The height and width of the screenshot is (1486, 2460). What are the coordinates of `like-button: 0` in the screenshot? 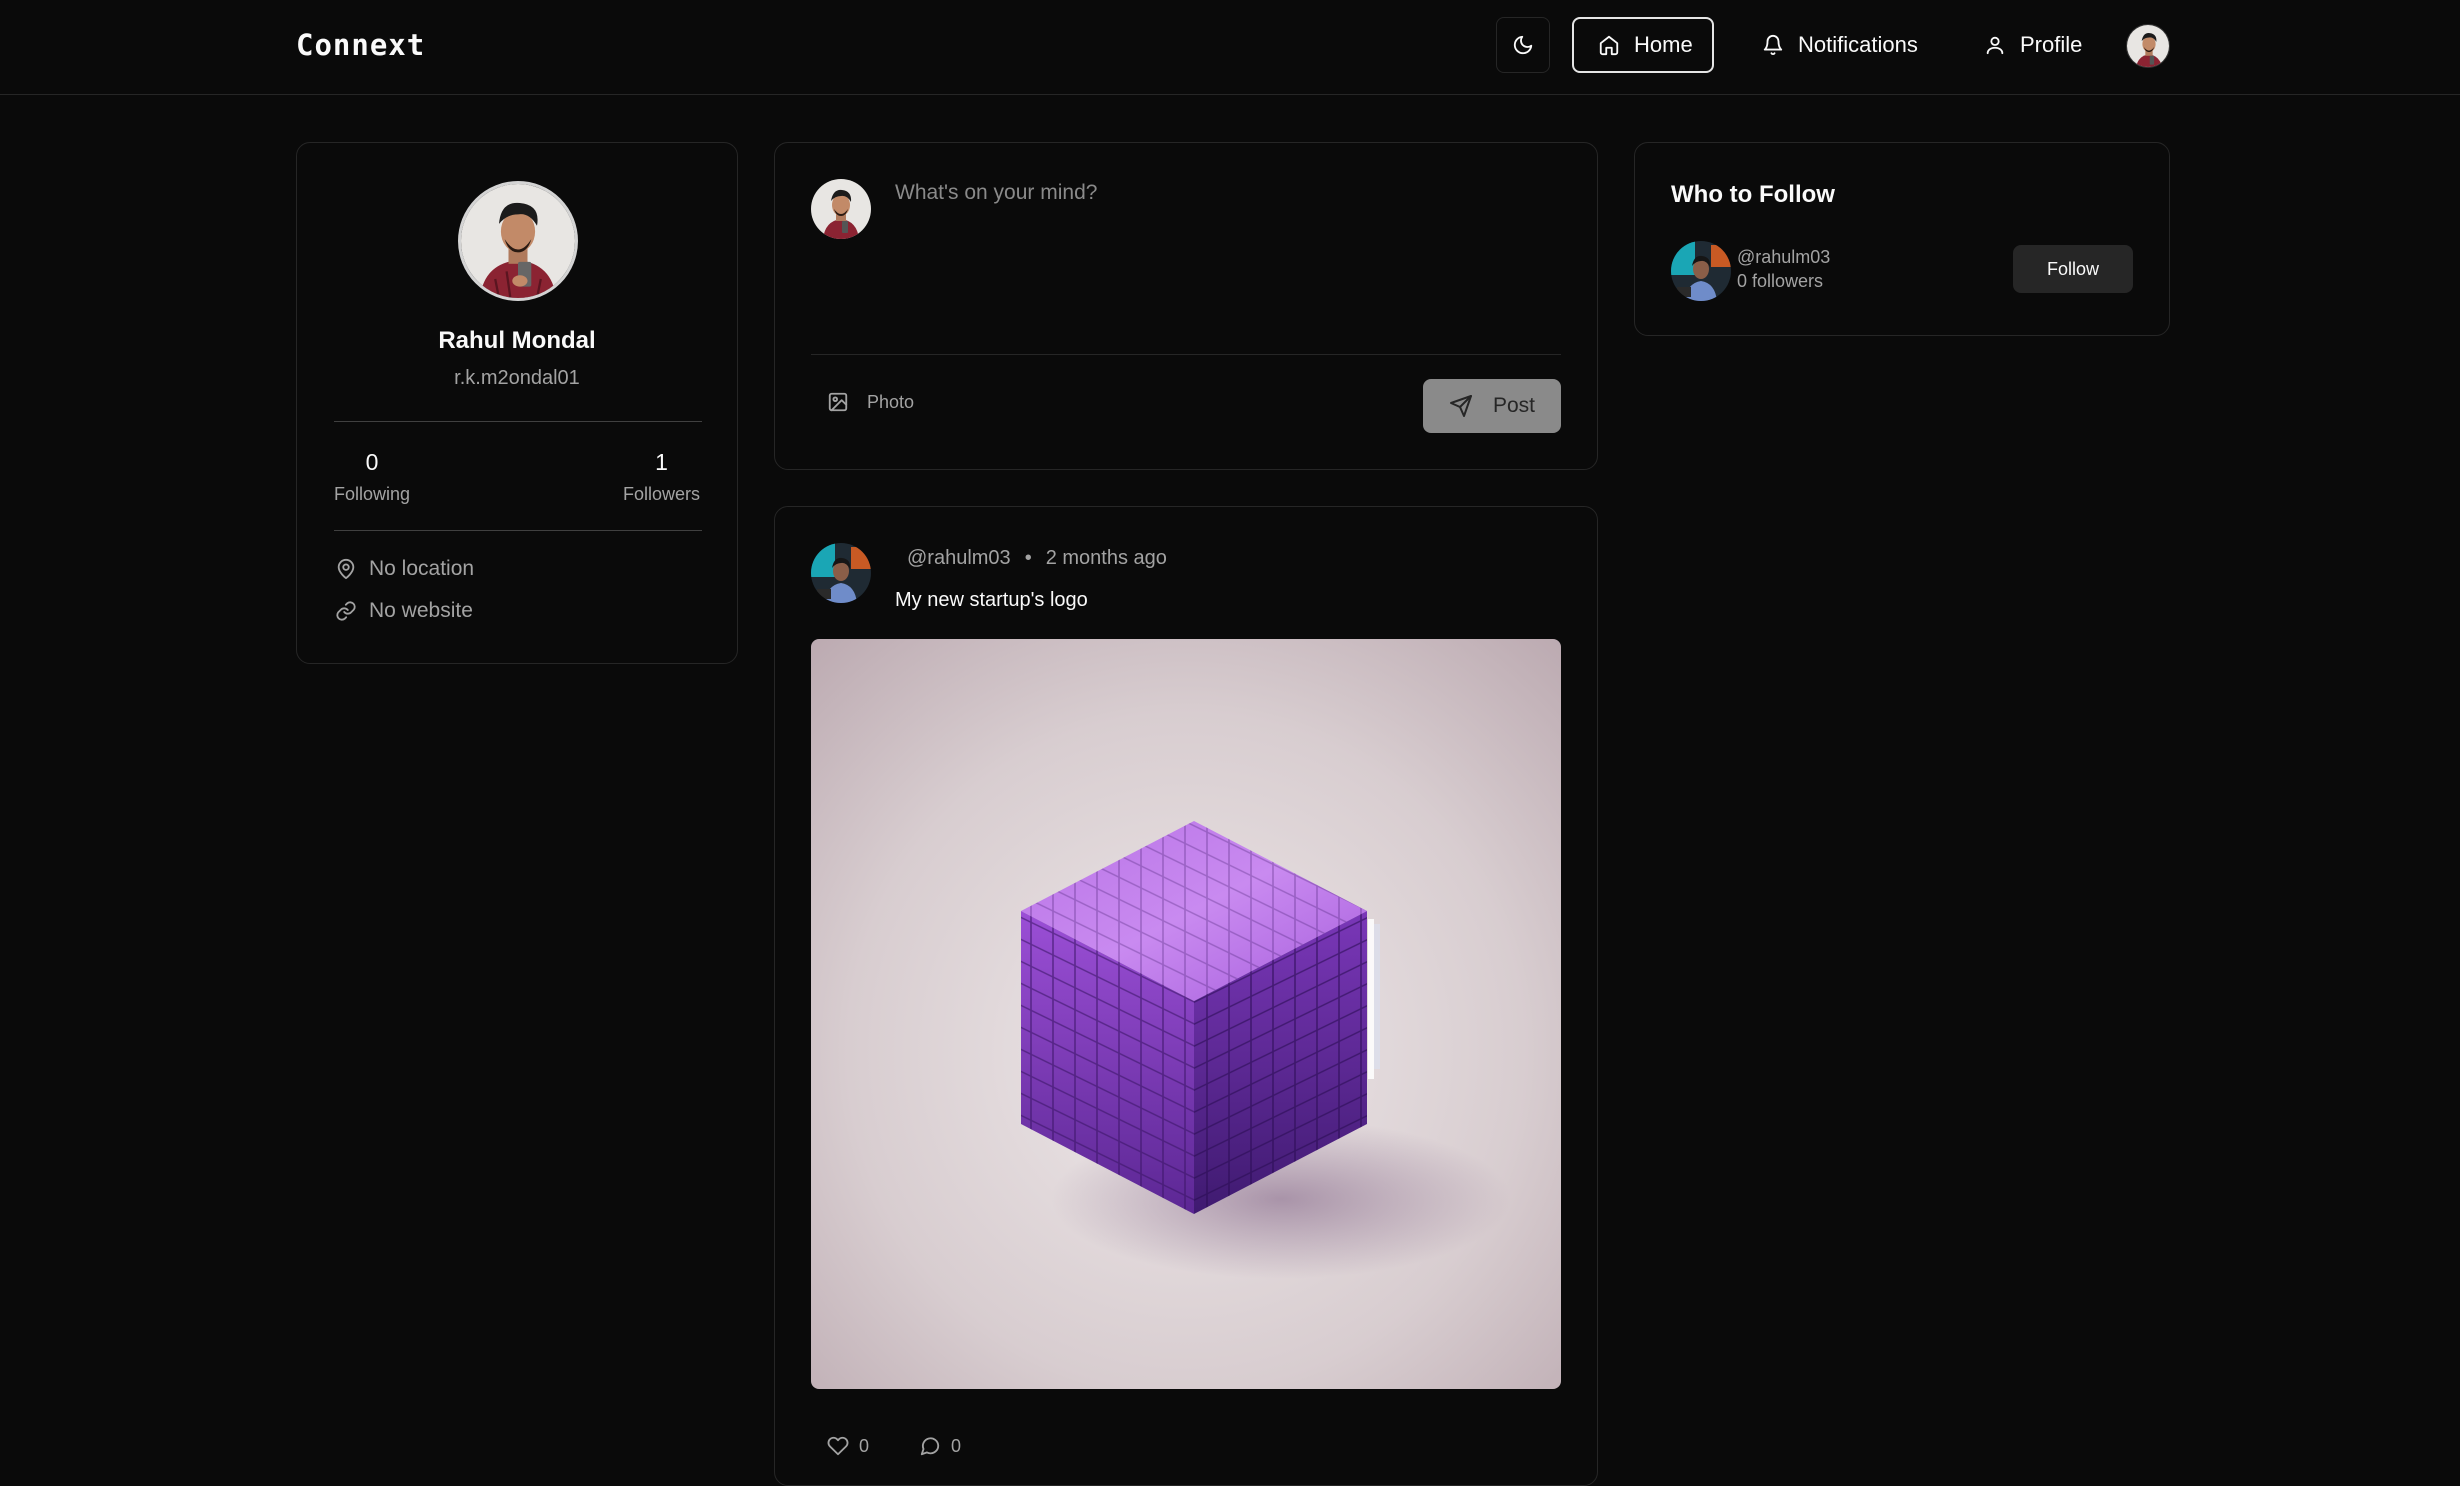 It's located at (848, 1446).